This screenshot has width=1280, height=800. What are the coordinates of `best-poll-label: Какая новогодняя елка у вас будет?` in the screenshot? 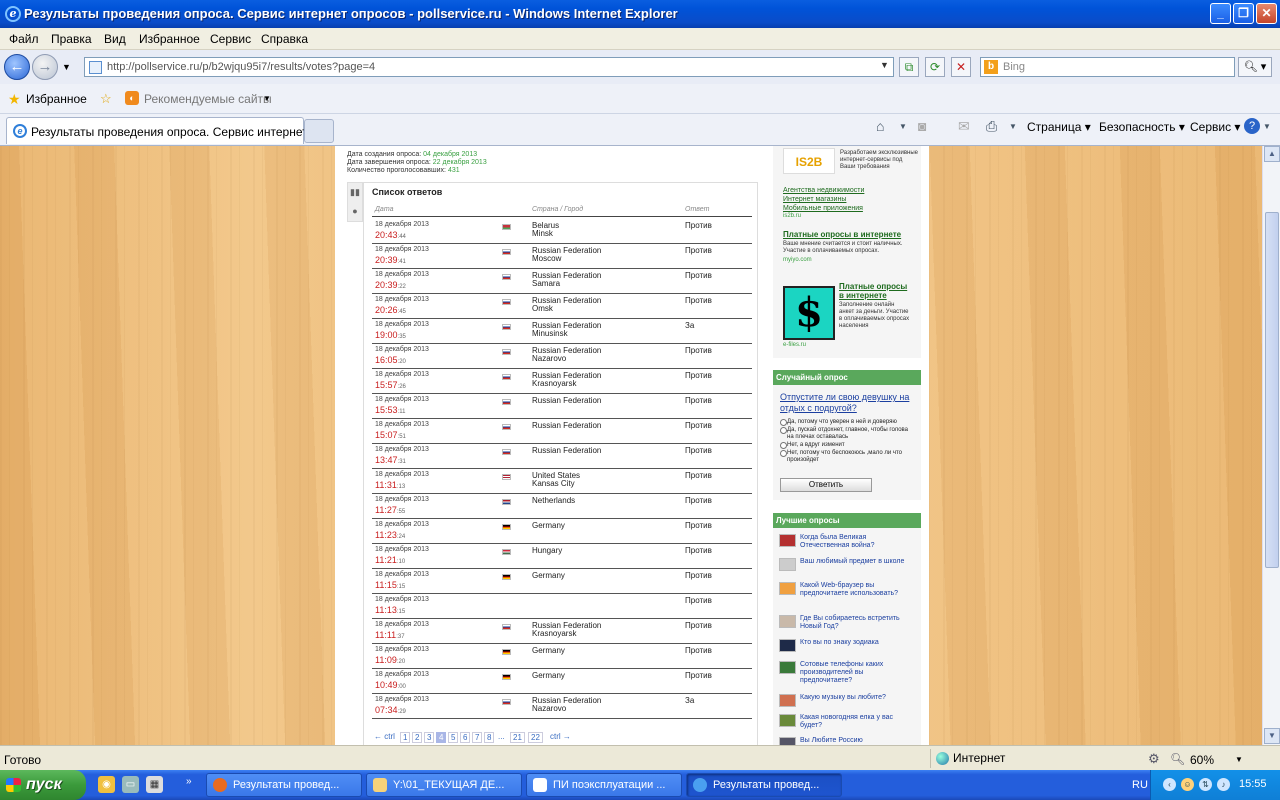 It's located at (856, 722).